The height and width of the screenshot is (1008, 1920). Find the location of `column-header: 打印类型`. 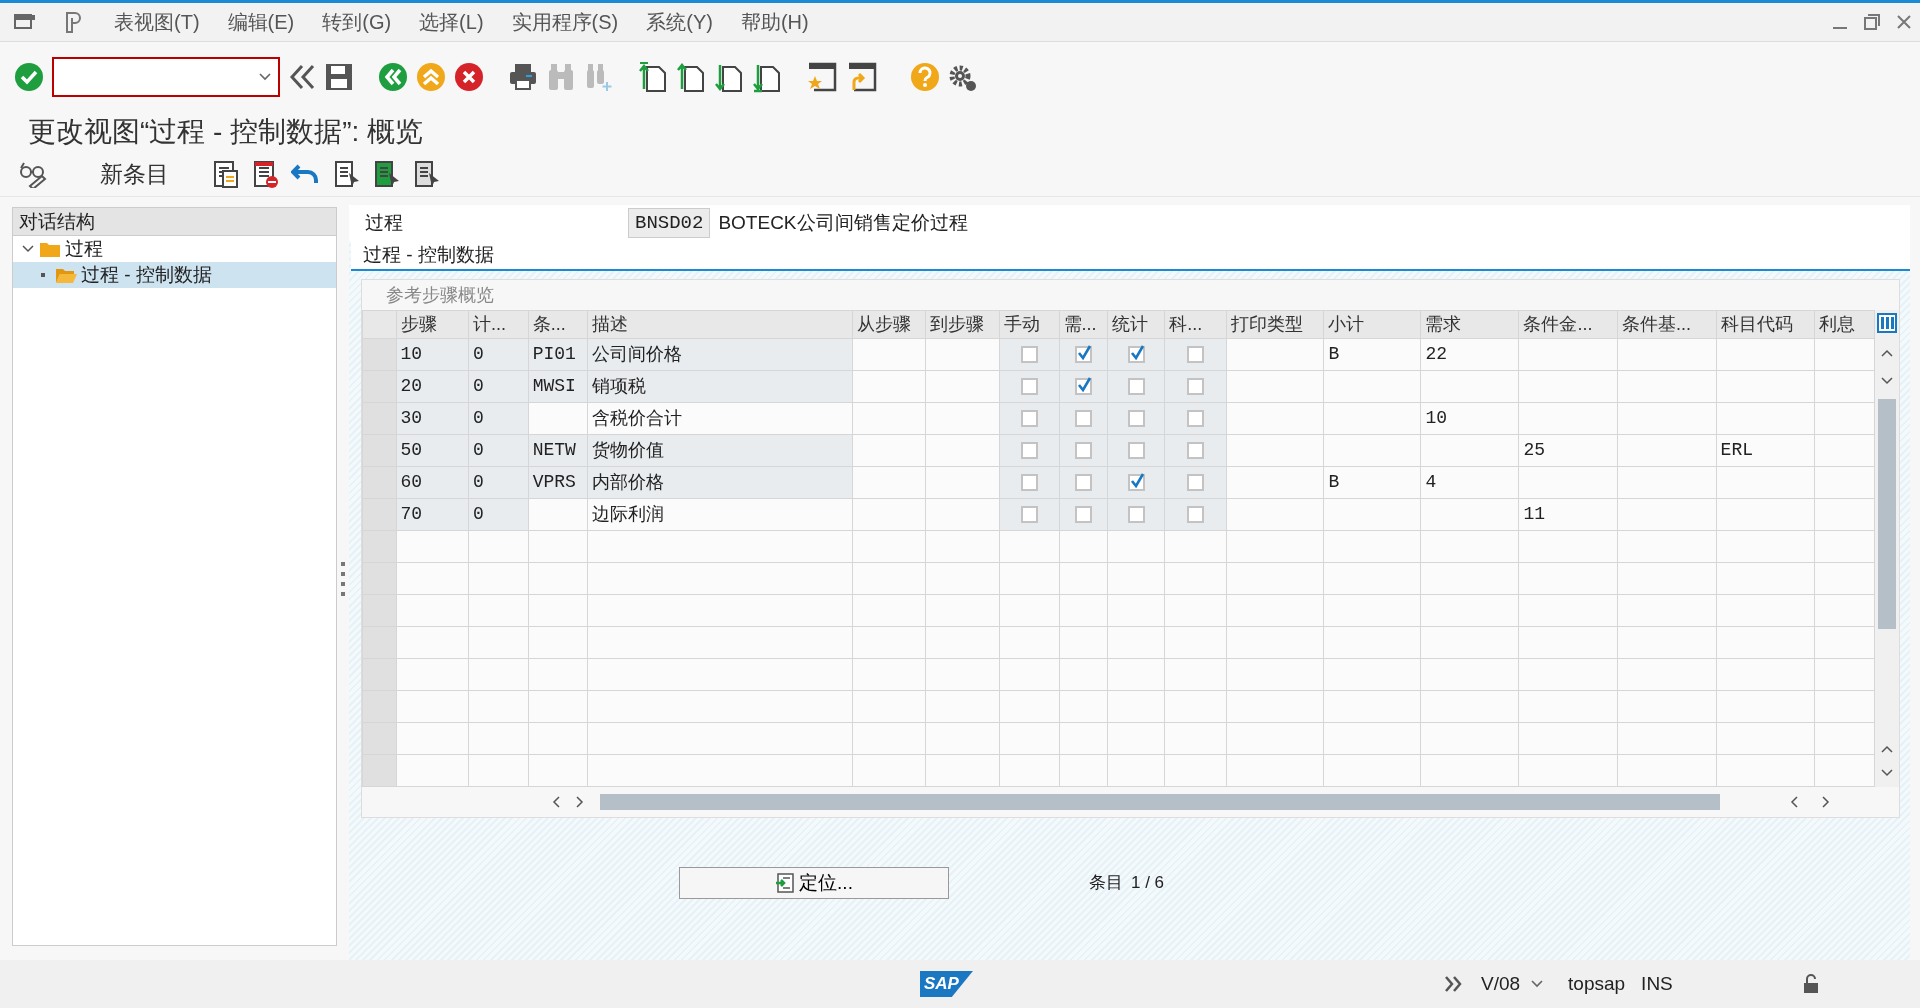

column-header: 打印类型 is located at coordinates (1275, 324).